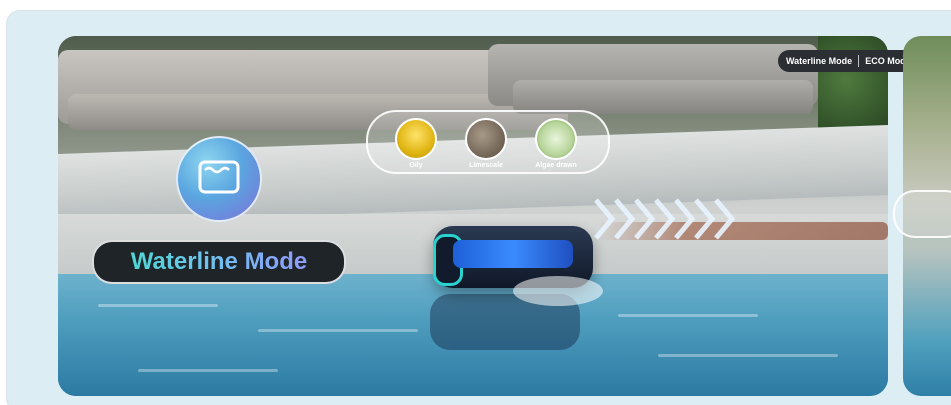  I want to click on sofa-seat, so click(663, 97).